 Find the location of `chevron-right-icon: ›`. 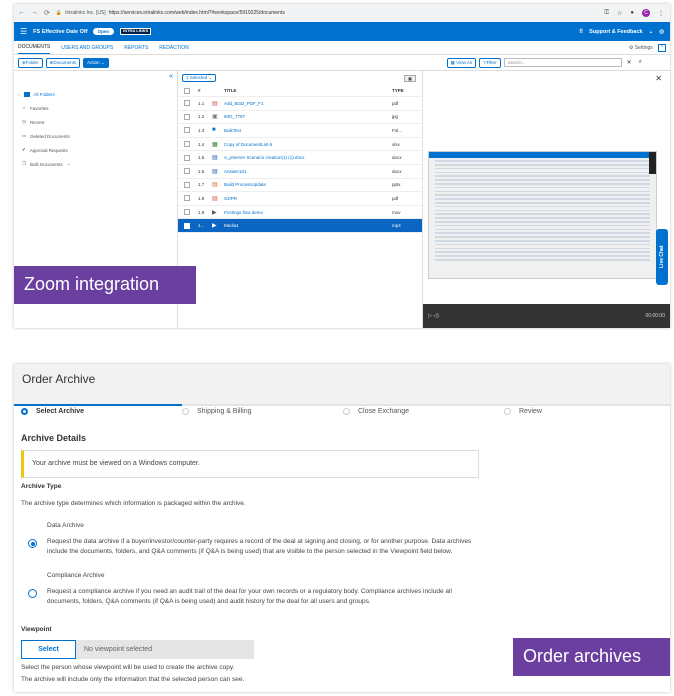

chevron-right-icon: › is located at coordinates (19, 94).